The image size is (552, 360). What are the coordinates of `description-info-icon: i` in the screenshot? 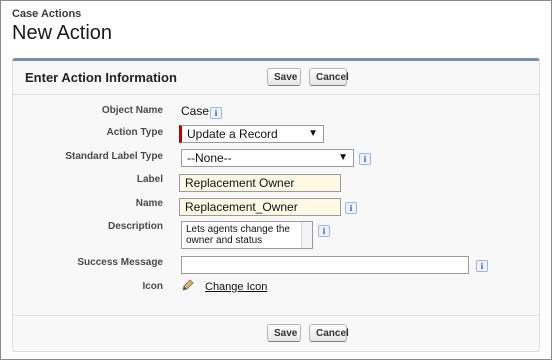 It's located at (324, 231).